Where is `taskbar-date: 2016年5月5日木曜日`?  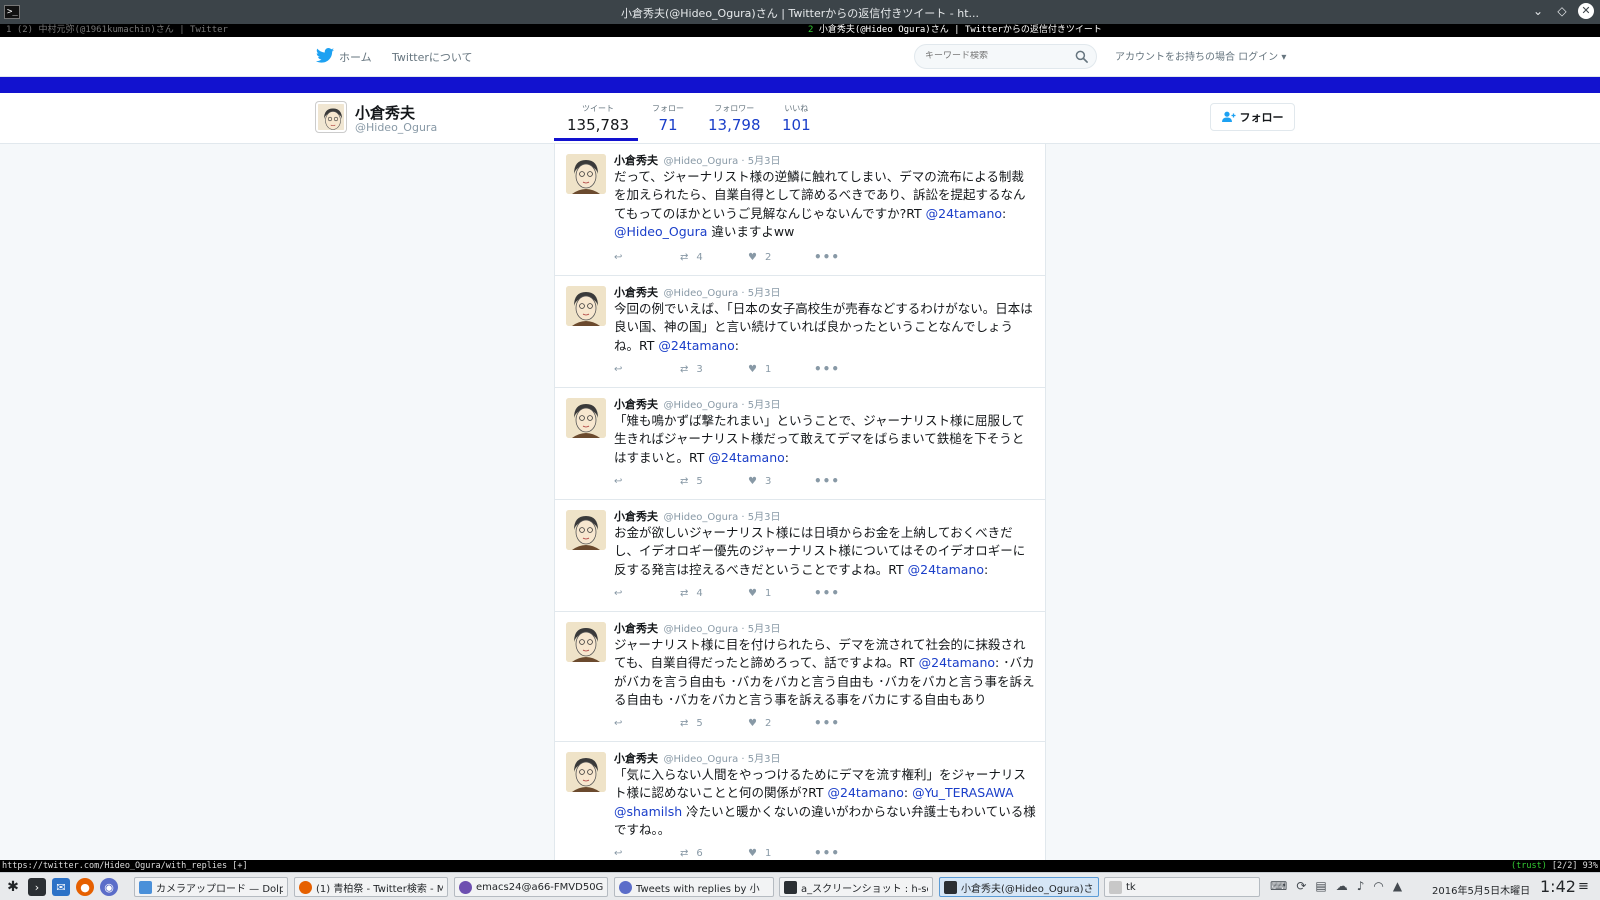 taskbar-date: 2016年5月5日木曜日 is located at coordinates (1481, 889).